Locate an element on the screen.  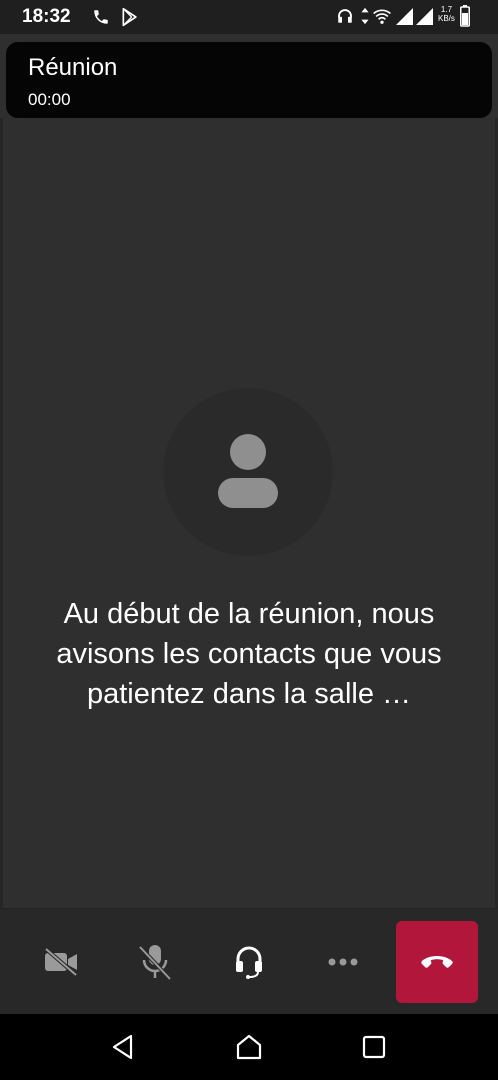
more-button is located at coordinates (343, 962).